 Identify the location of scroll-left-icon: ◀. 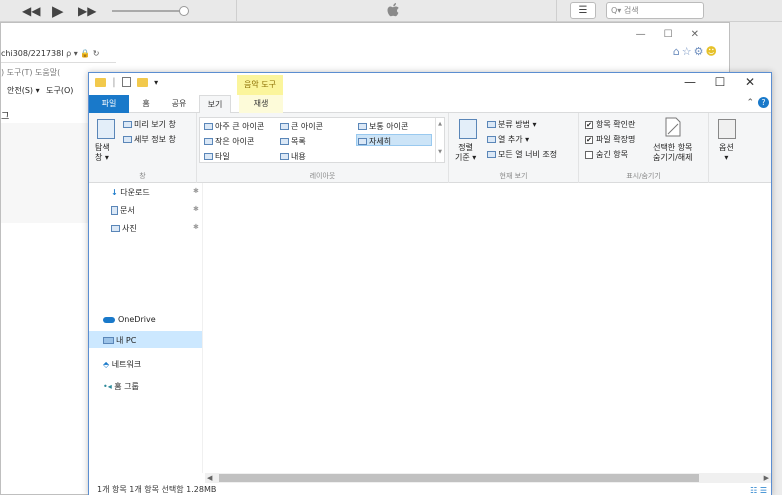
(209, 478).